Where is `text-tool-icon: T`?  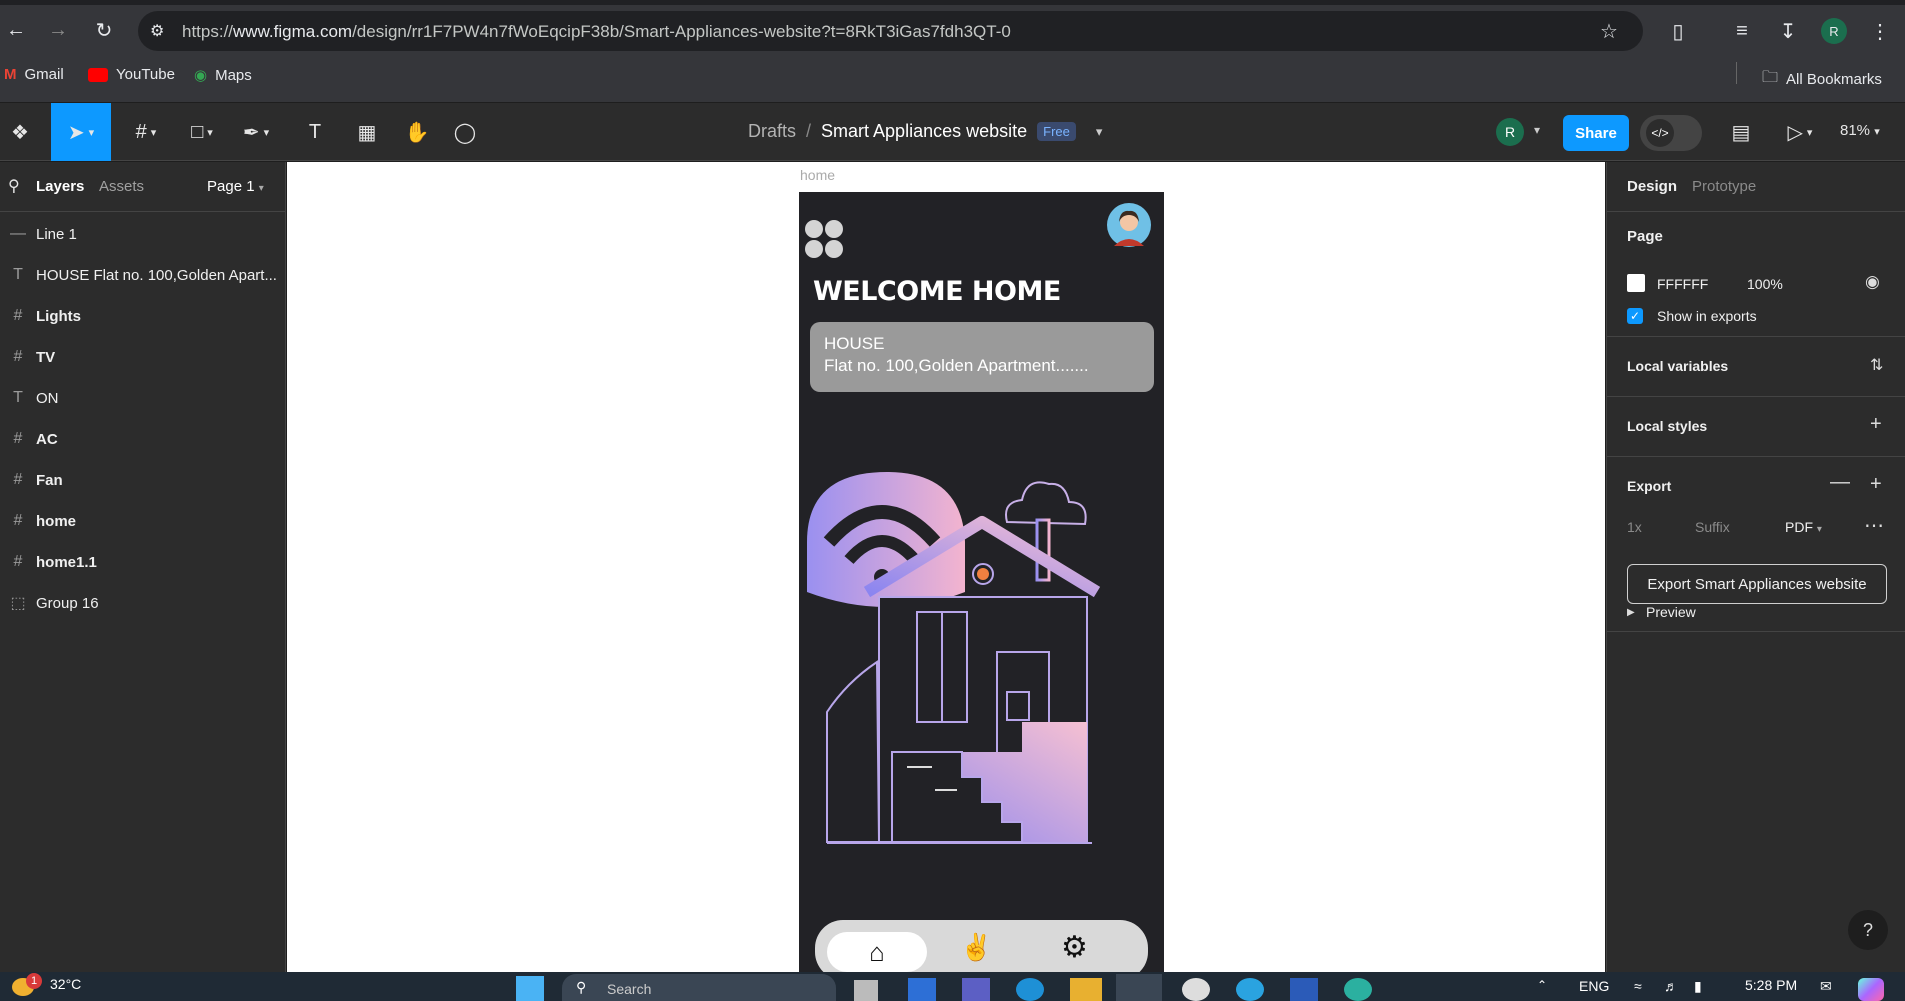 text-tool-icon: T is located at coordinates (315, 132).